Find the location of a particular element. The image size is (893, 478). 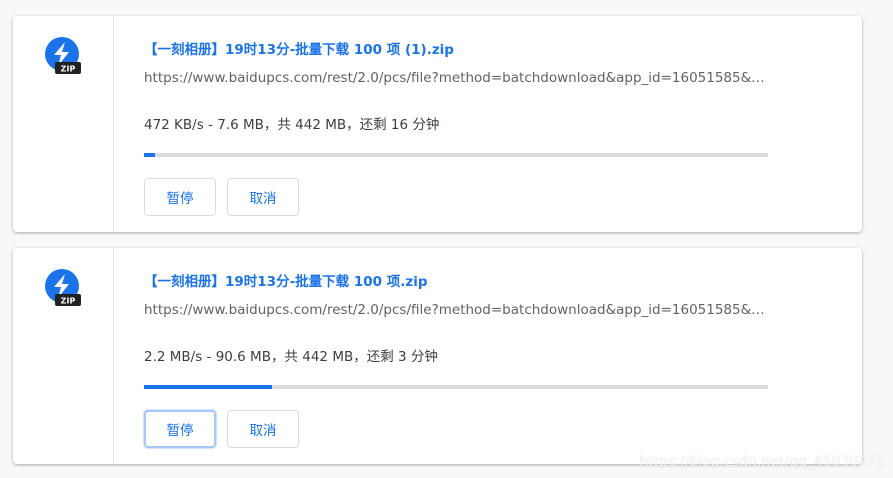

file-name-link: 【一刻相册】19时13分-批量下载 100 项.zip is located at coordinates (286, 280).